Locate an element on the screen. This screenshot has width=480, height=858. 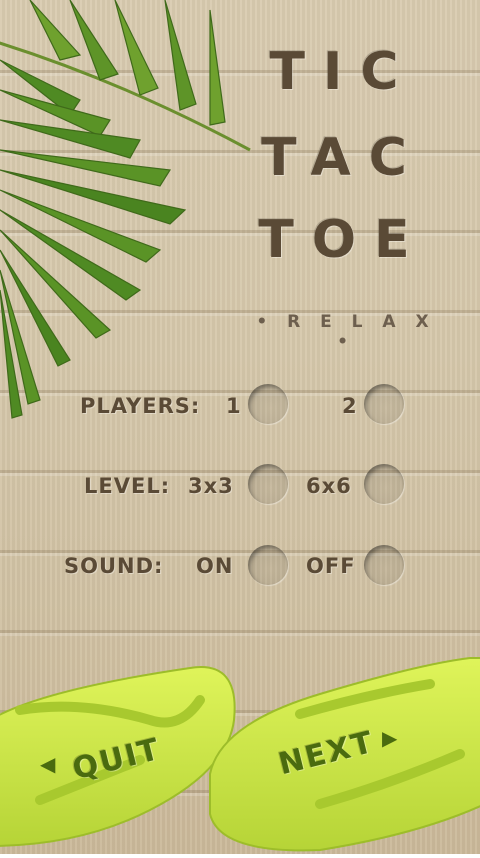
players-2-radio is located at coordinates (384, 404).